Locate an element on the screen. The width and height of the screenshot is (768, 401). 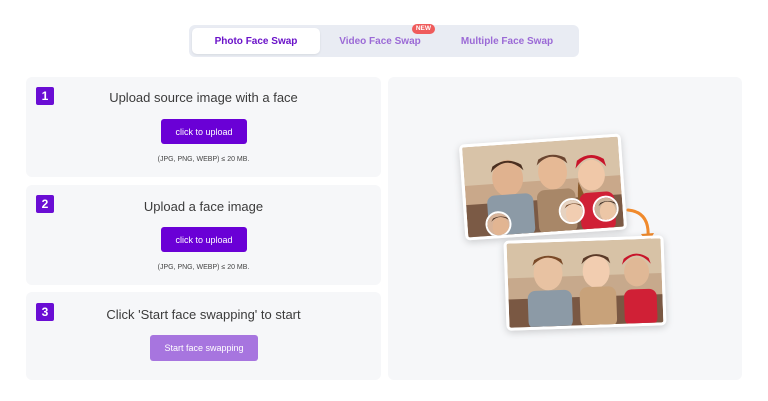
tab-video-face-swap: Video Face Swap NEW is located at coordinates (380, 39).